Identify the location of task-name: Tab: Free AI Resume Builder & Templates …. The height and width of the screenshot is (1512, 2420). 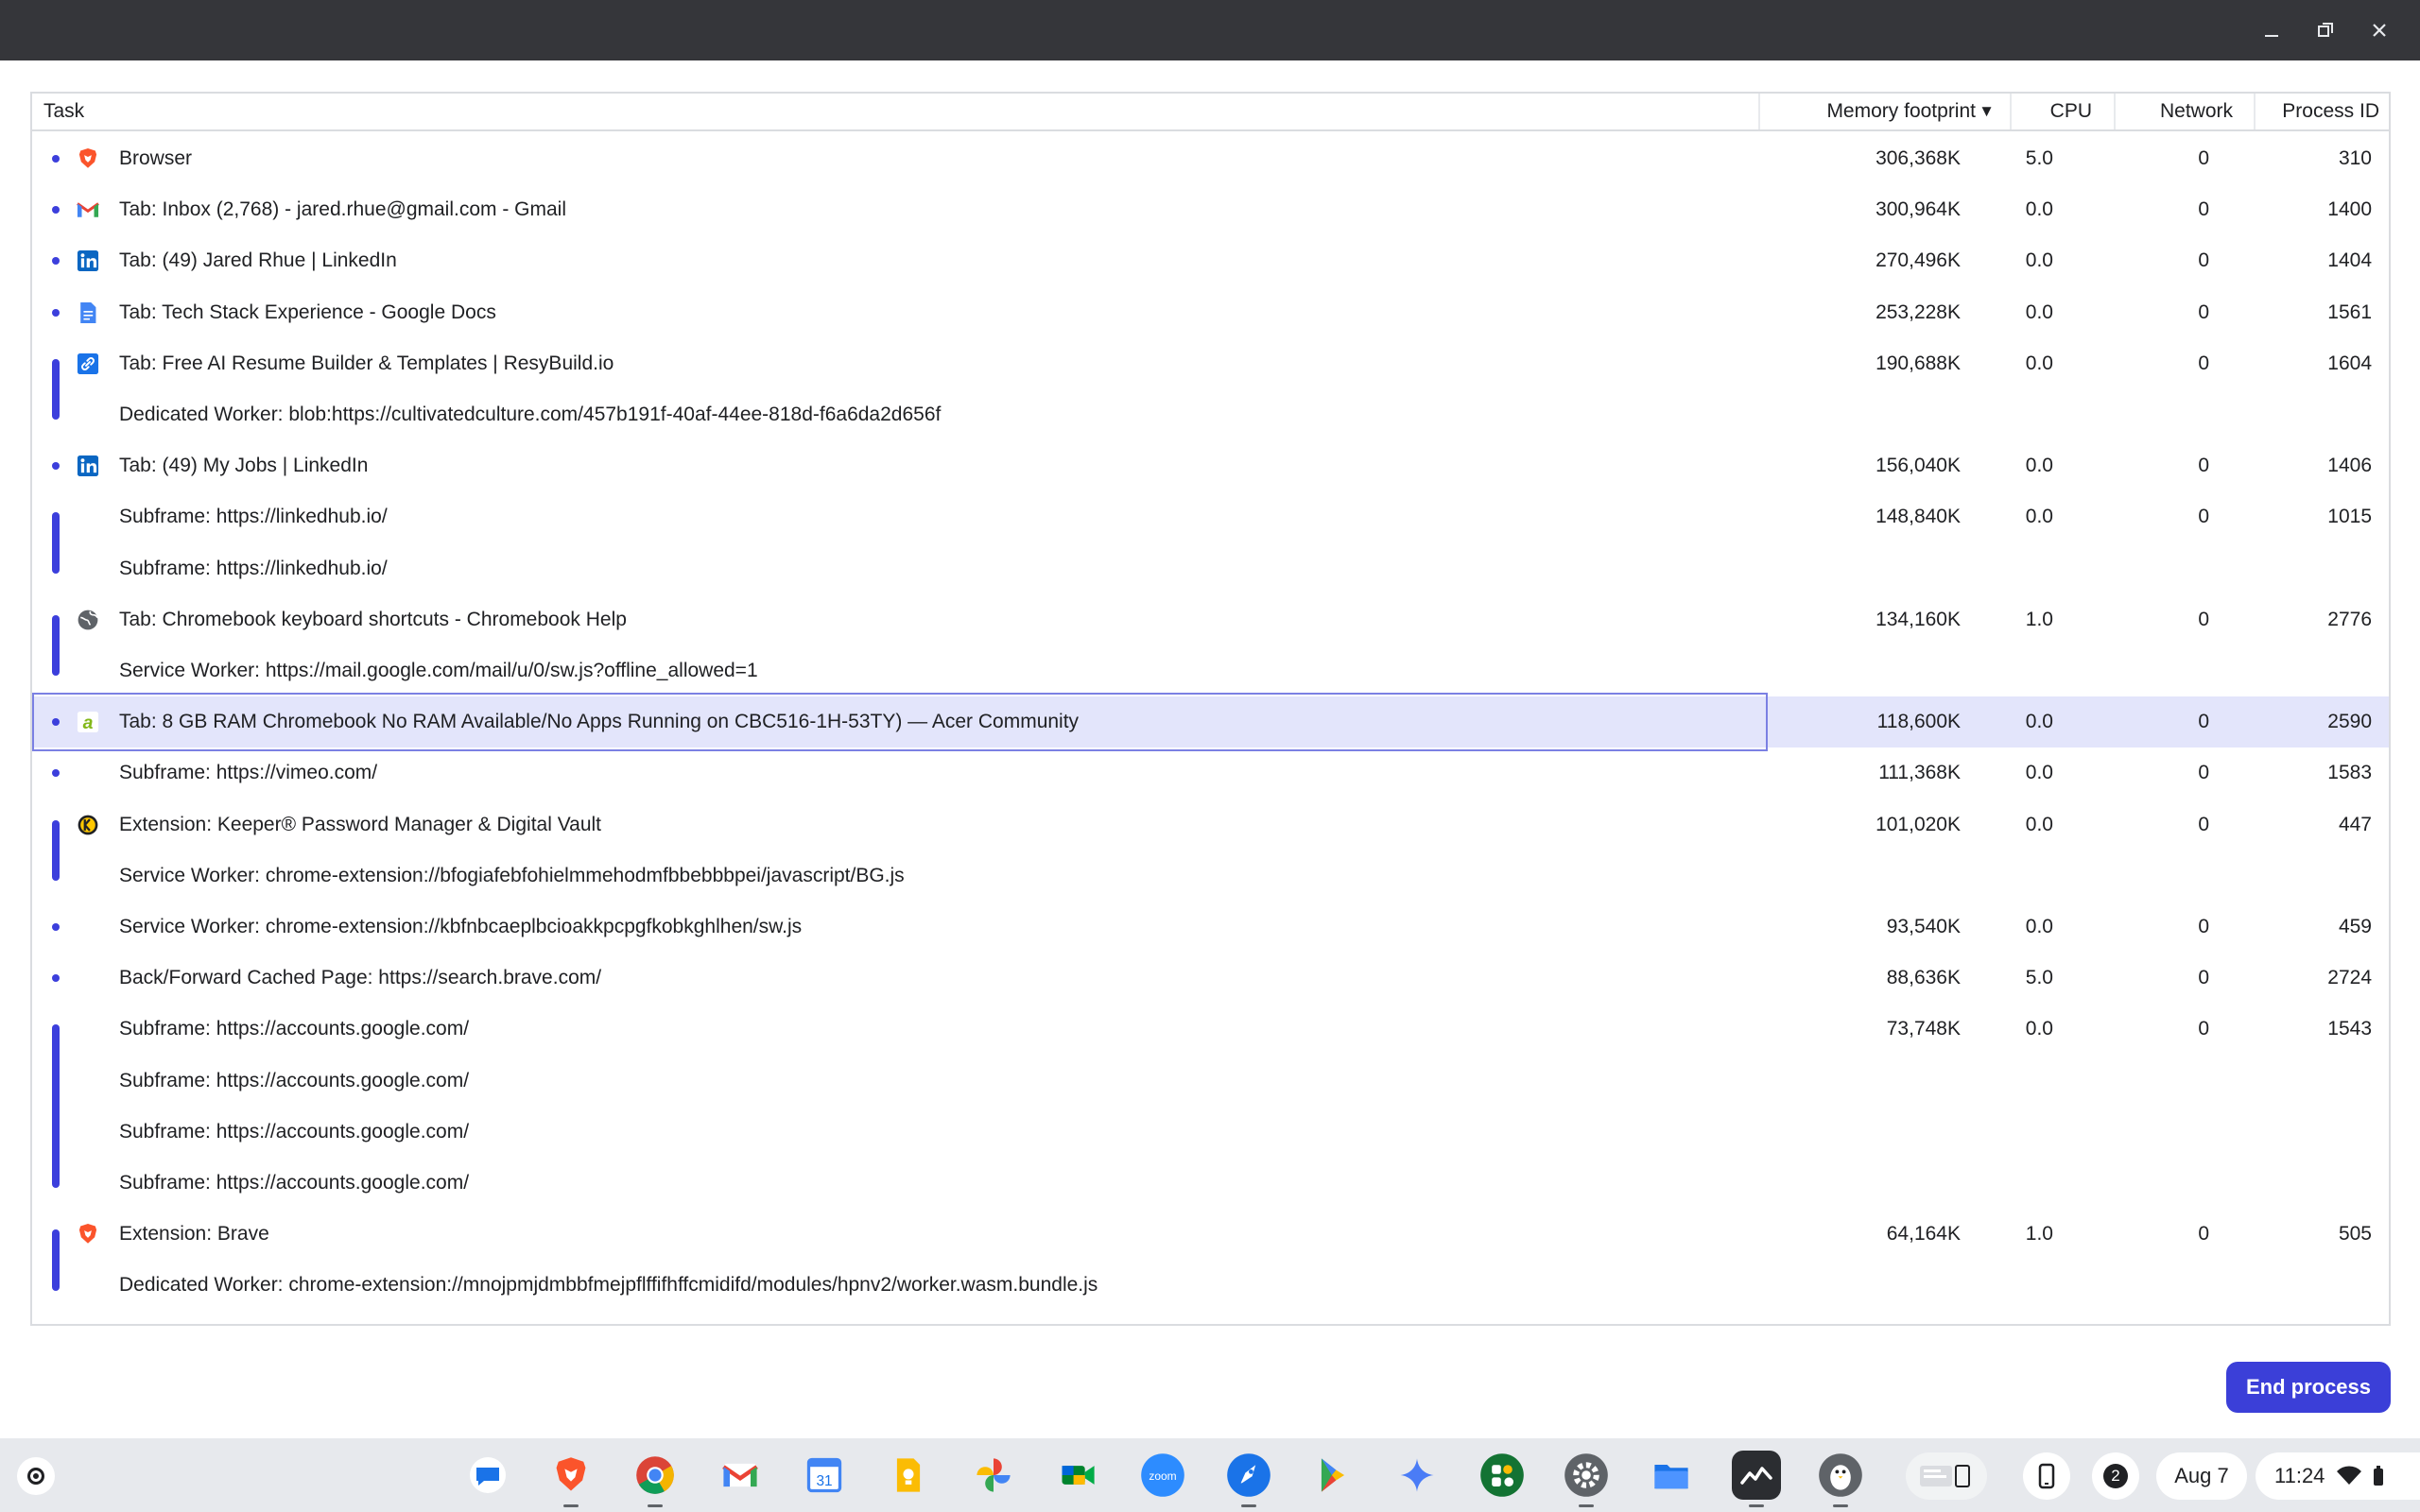
(366, 363).